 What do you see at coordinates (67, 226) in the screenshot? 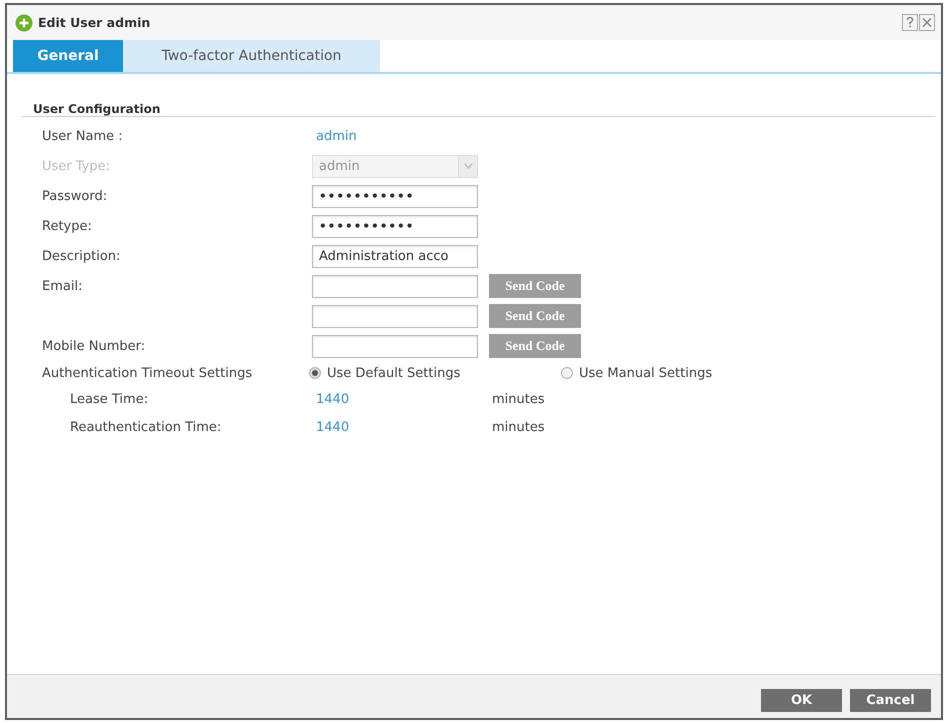
I see `field-label: Retype:` at bounding box center [67, 226].